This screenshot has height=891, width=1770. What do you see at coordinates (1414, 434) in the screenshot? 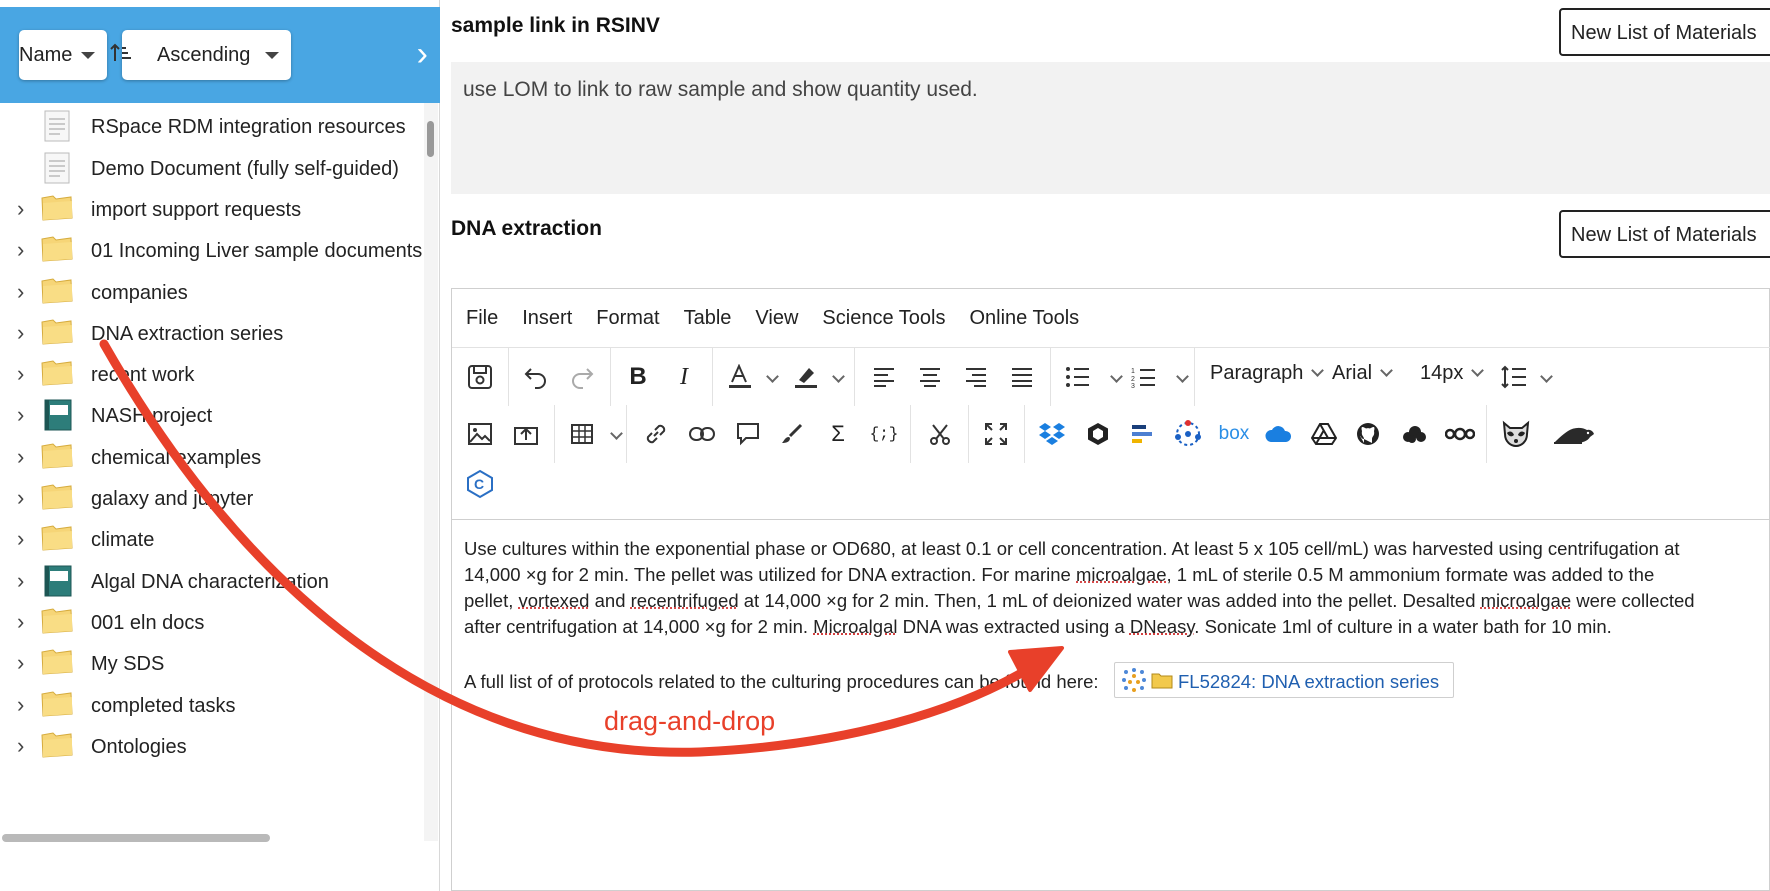
I see `owncloud-button` at bounding box center [1414, 434].